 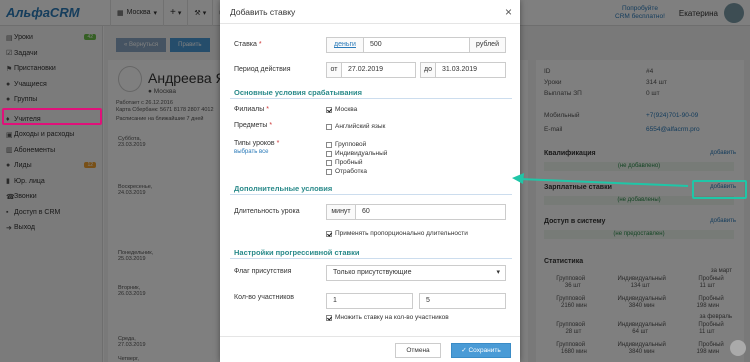 I want to click on lesson-type-checkbox: Групповой, so click(x=346, y=144).